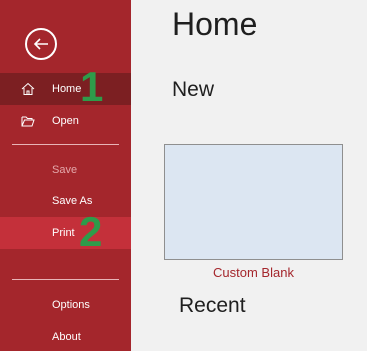  I want to click on custom-blank-template-label: Custom Blank, so click(253, 272).